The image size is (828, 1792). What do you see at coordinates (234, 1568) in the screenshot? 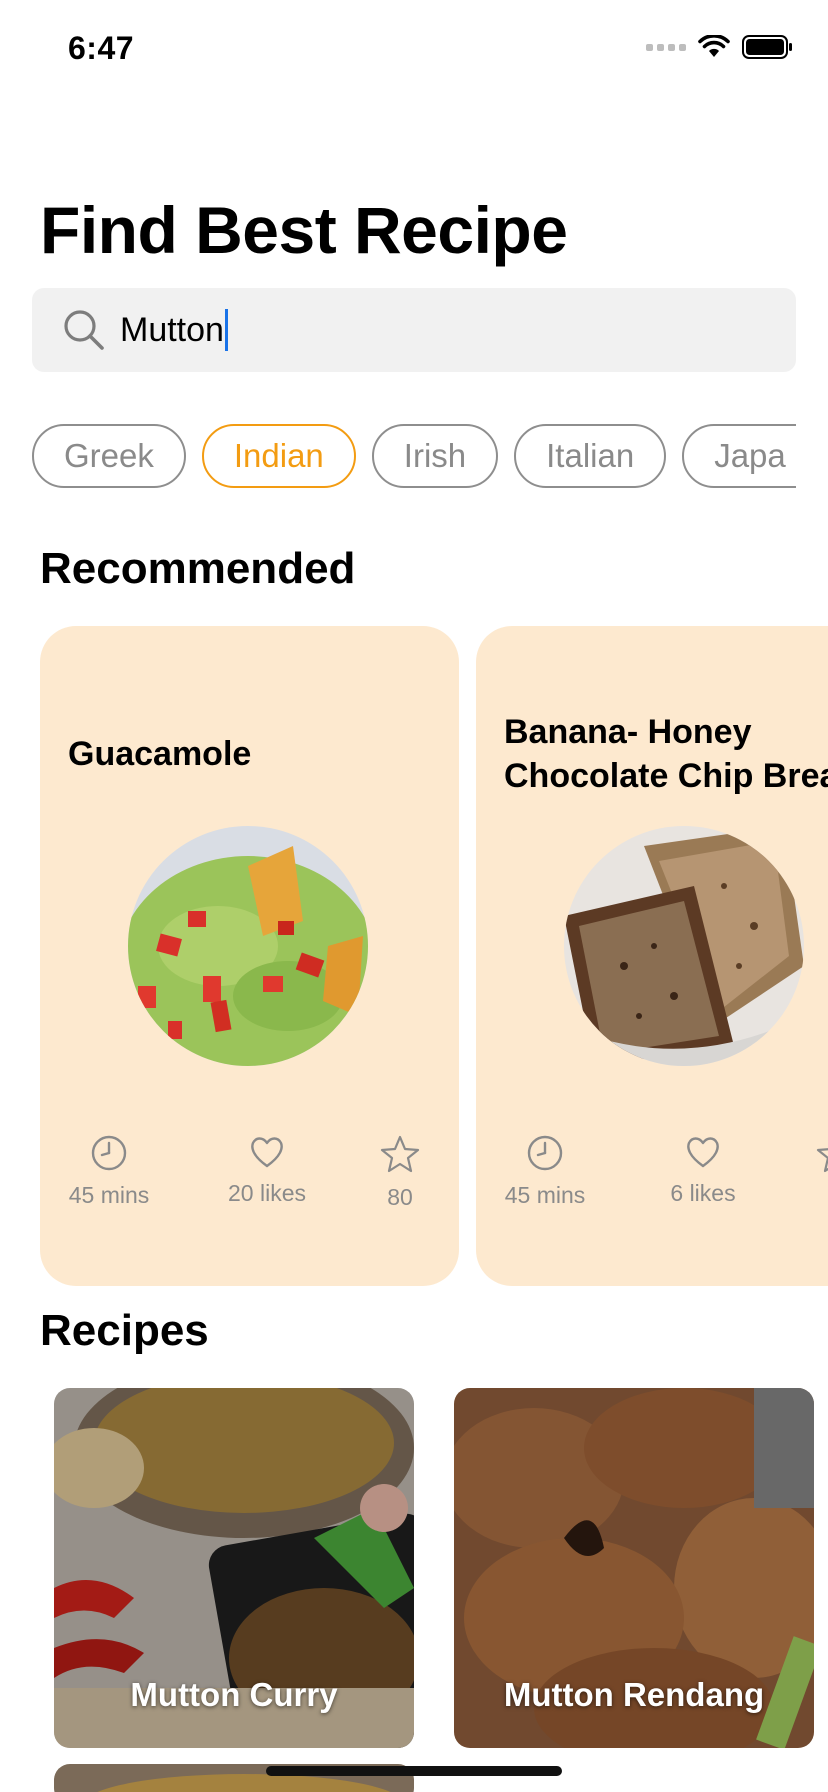
I see `recipe-tile: Mutton Curry` at bounding box center [234, 1568].